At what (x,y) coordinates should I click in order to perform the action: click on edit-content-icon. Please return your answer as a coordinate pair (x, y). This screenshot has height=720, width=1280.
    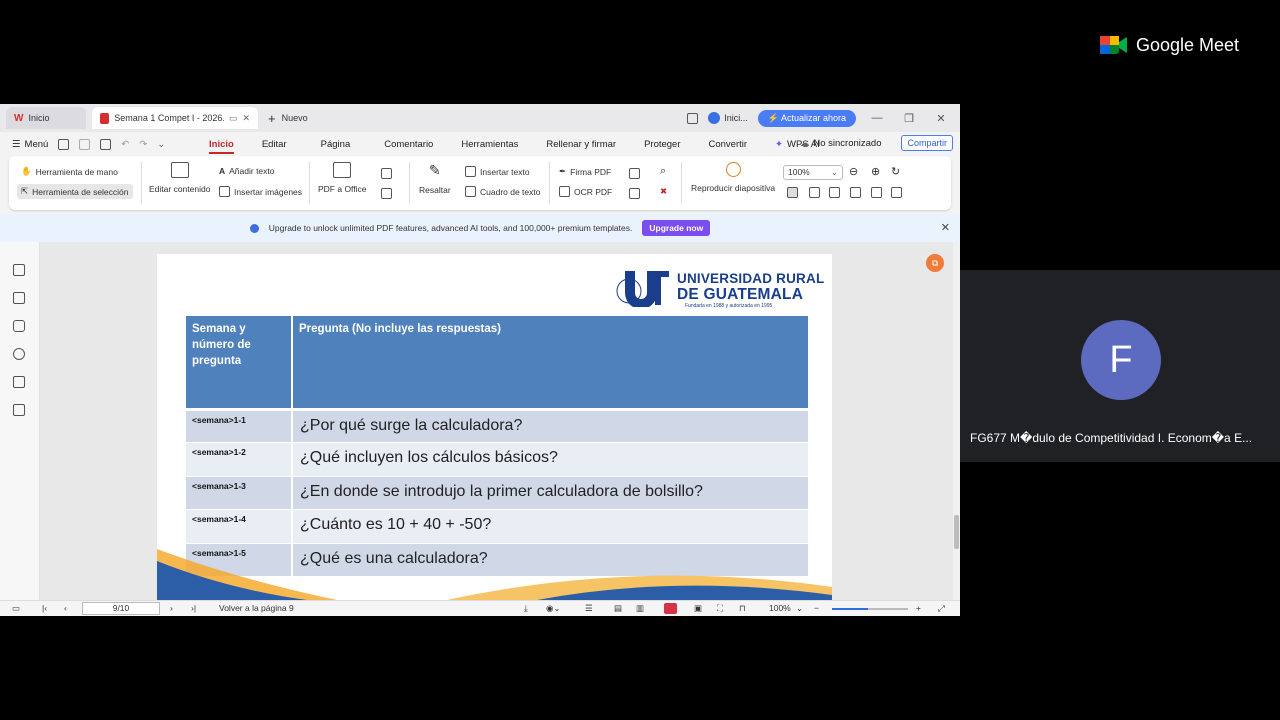
    Looking at the image, I should click on (179, 170).